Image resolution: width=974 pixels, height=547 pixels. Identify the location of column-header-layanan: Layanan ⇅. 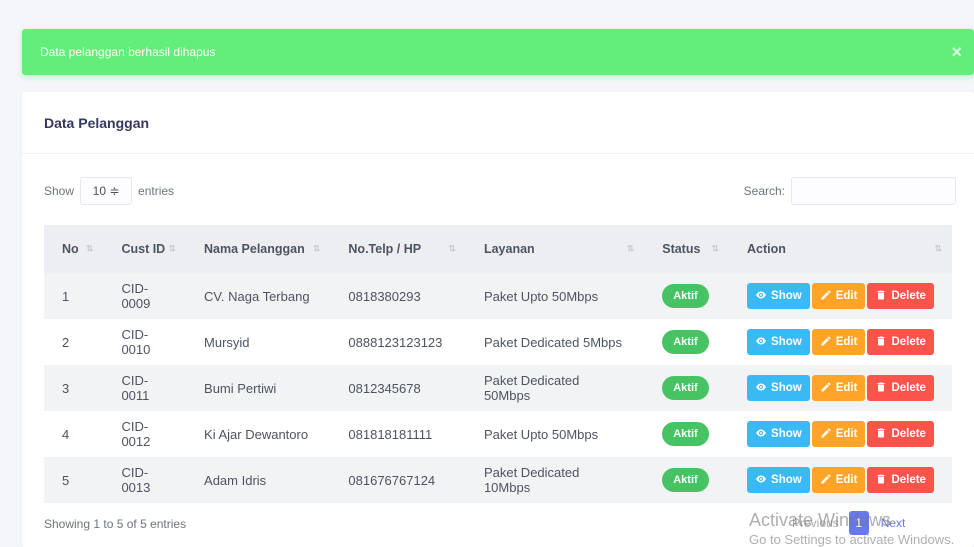
(555, 249).